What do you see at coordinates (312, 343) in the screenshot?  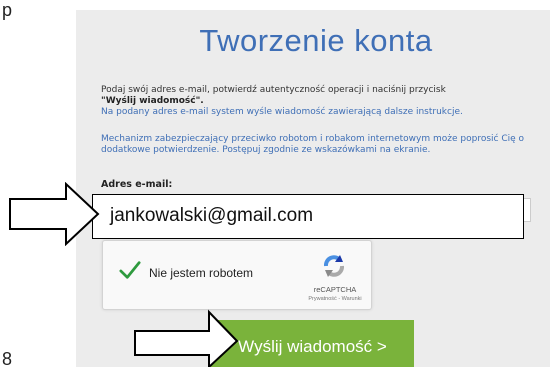 I see `submit-button: Wyślij wiadomość >` at bounding box center [312, 343].